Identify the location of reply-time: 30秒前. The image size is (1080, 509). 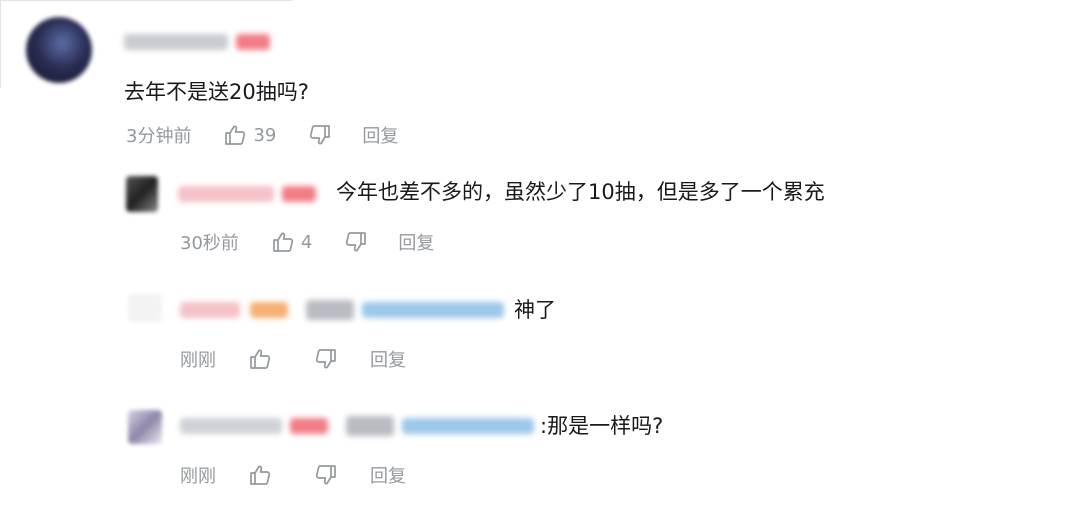
(209, 243).